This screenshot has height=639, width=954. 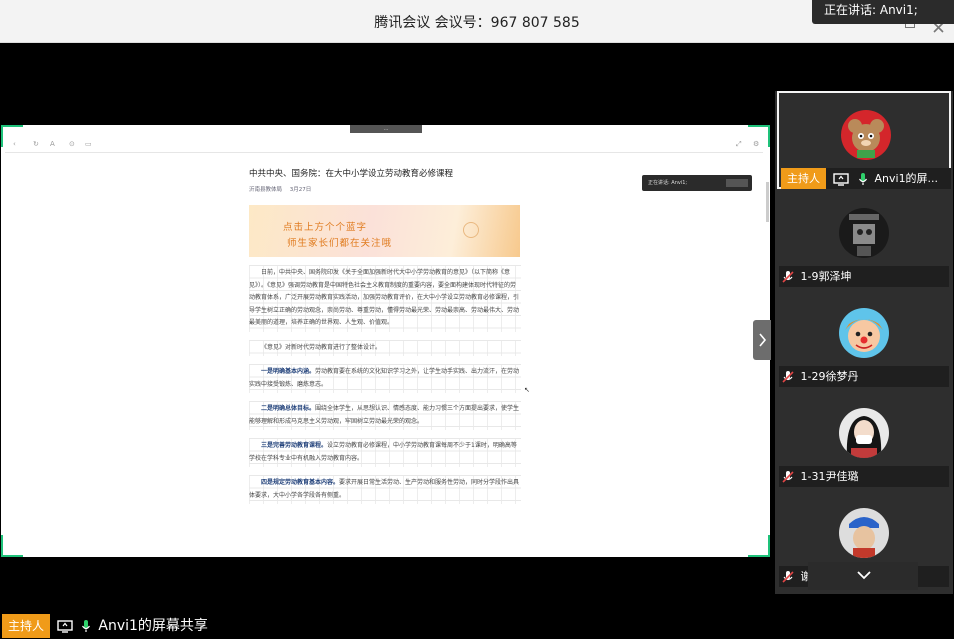 I want to click on participant-tile: 1-9郭泽坤, so click(x=864, y=240).